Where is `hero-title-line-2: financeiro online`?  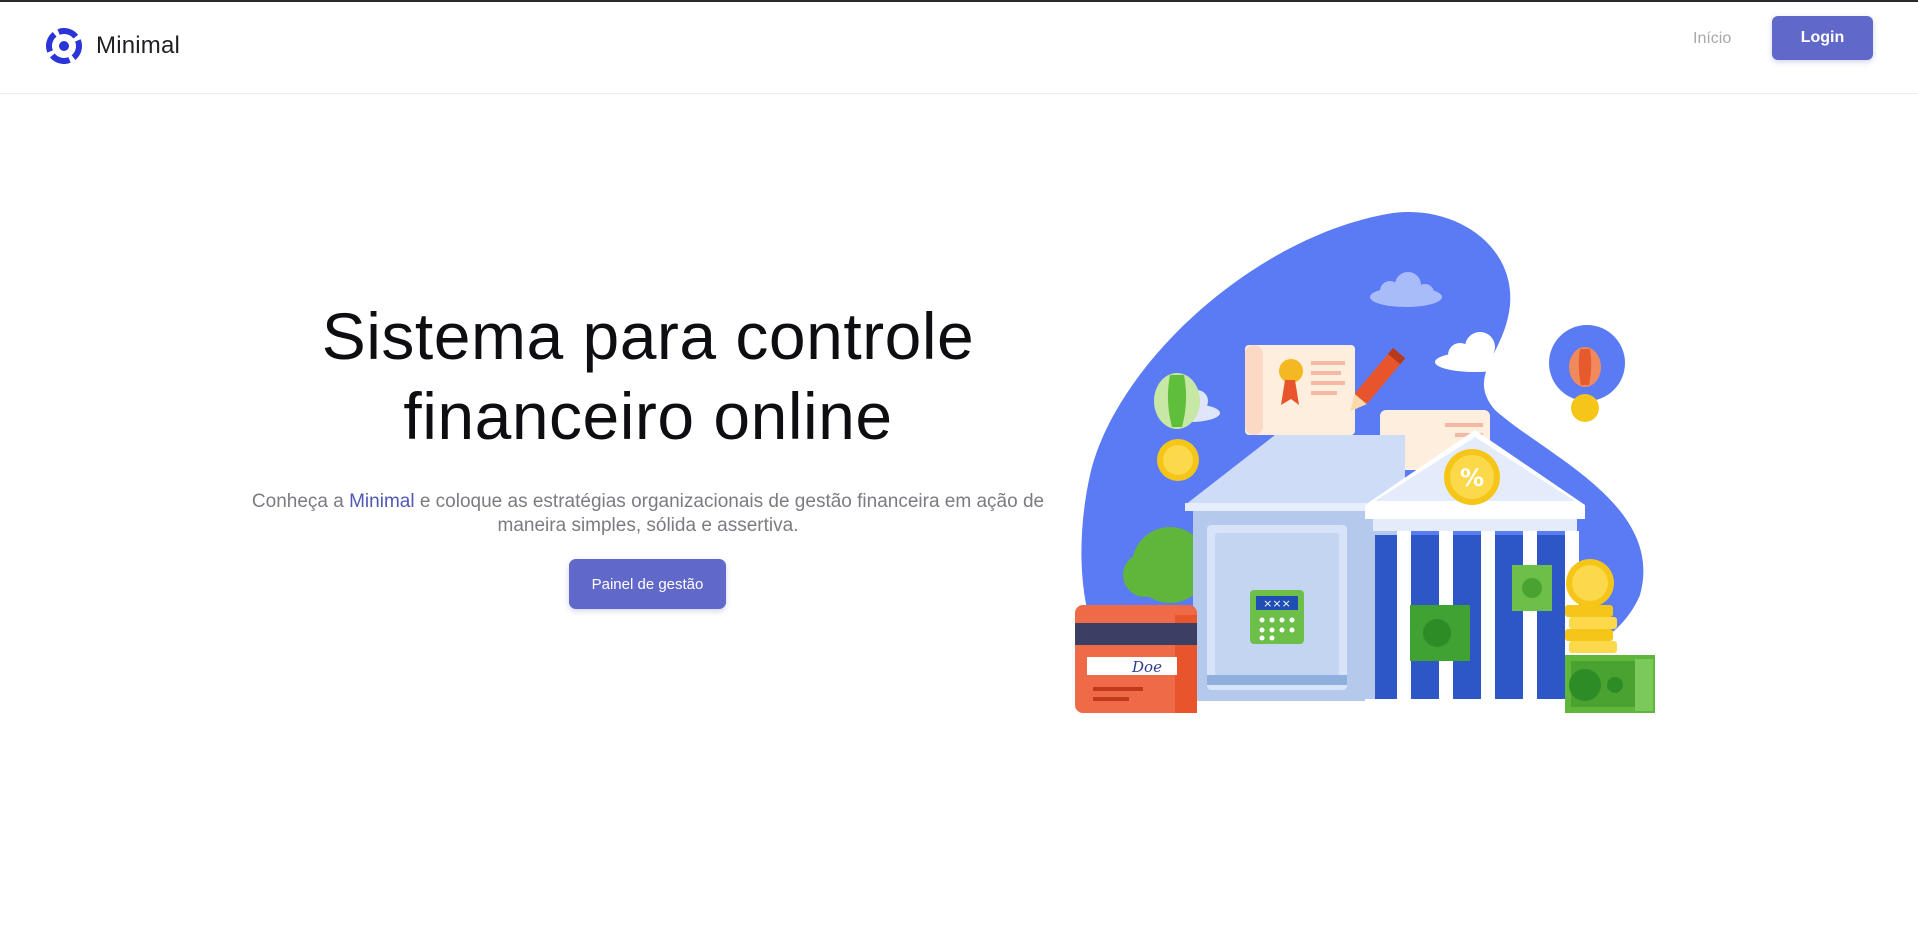
hero-title-line-2: financeiro online is located at coordinates (648, 416).